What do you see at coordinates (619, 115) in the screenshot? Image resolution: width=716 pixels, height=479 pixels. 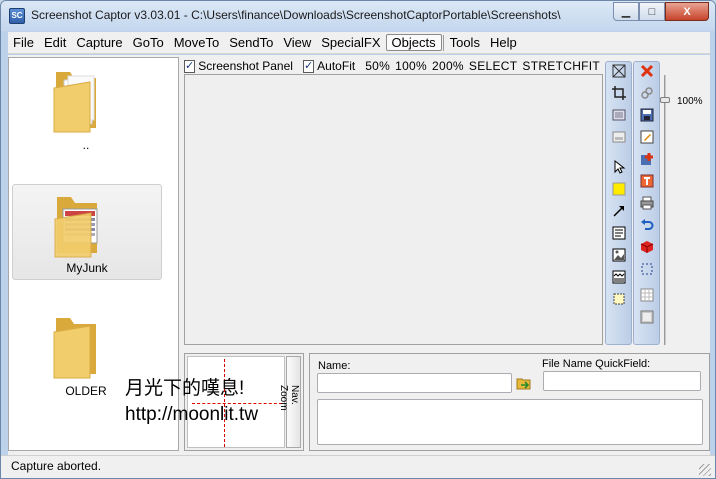 I see `frame-icon` at bounding box center [619, 115].